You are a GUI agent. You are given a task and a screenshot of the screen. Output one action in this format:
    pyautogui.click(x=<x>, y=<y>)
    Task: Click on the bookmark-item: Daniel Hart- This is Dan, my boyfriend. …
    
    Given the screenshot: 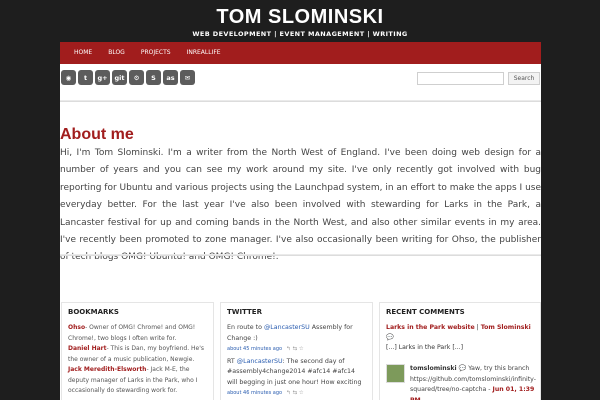 What is the action you would take?
    pyautogui.click(x=137, y=354)
    